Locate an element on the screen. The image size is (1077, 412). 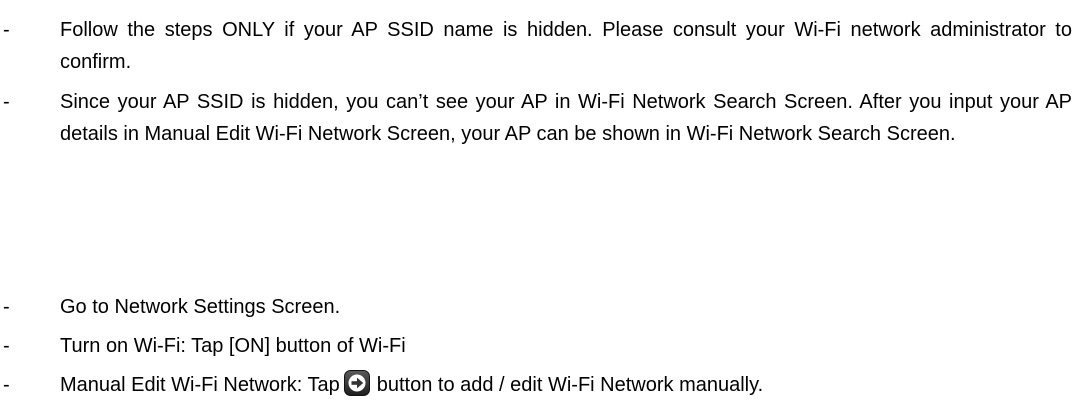
bullet-text: Turn on Wi-Fi: Tap [ON] button of Wi-Fi is located at coordinates (233, 346).